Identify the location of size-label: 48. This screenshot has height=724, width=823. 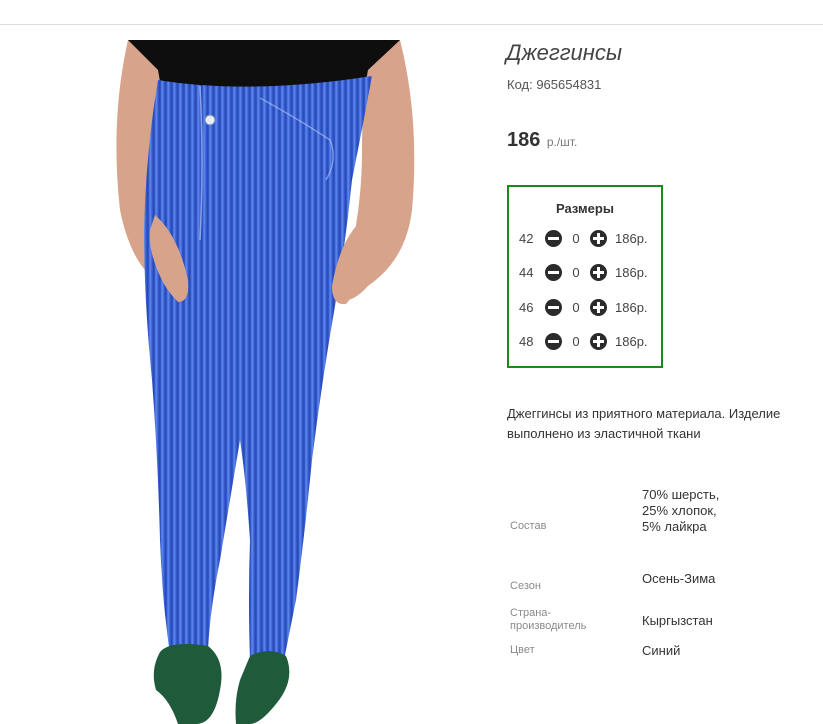
(526, 341).